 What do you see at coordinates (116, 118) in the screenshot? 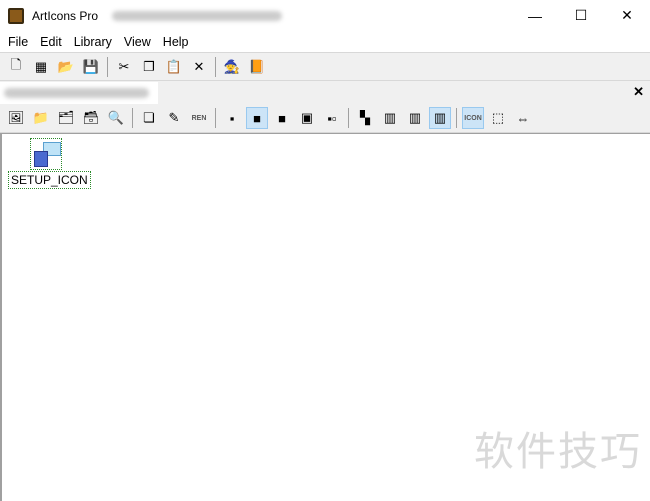
I see `scan-icon: 🔍` at bounding box center [116, 118].